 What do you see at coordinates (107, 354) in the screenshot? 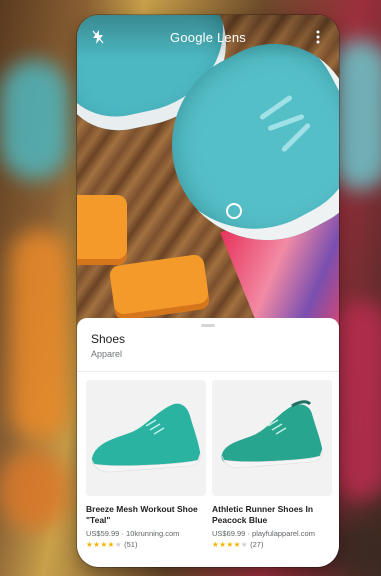
I see `result-subtitle: Apparel` at bounding box center [107, 354].